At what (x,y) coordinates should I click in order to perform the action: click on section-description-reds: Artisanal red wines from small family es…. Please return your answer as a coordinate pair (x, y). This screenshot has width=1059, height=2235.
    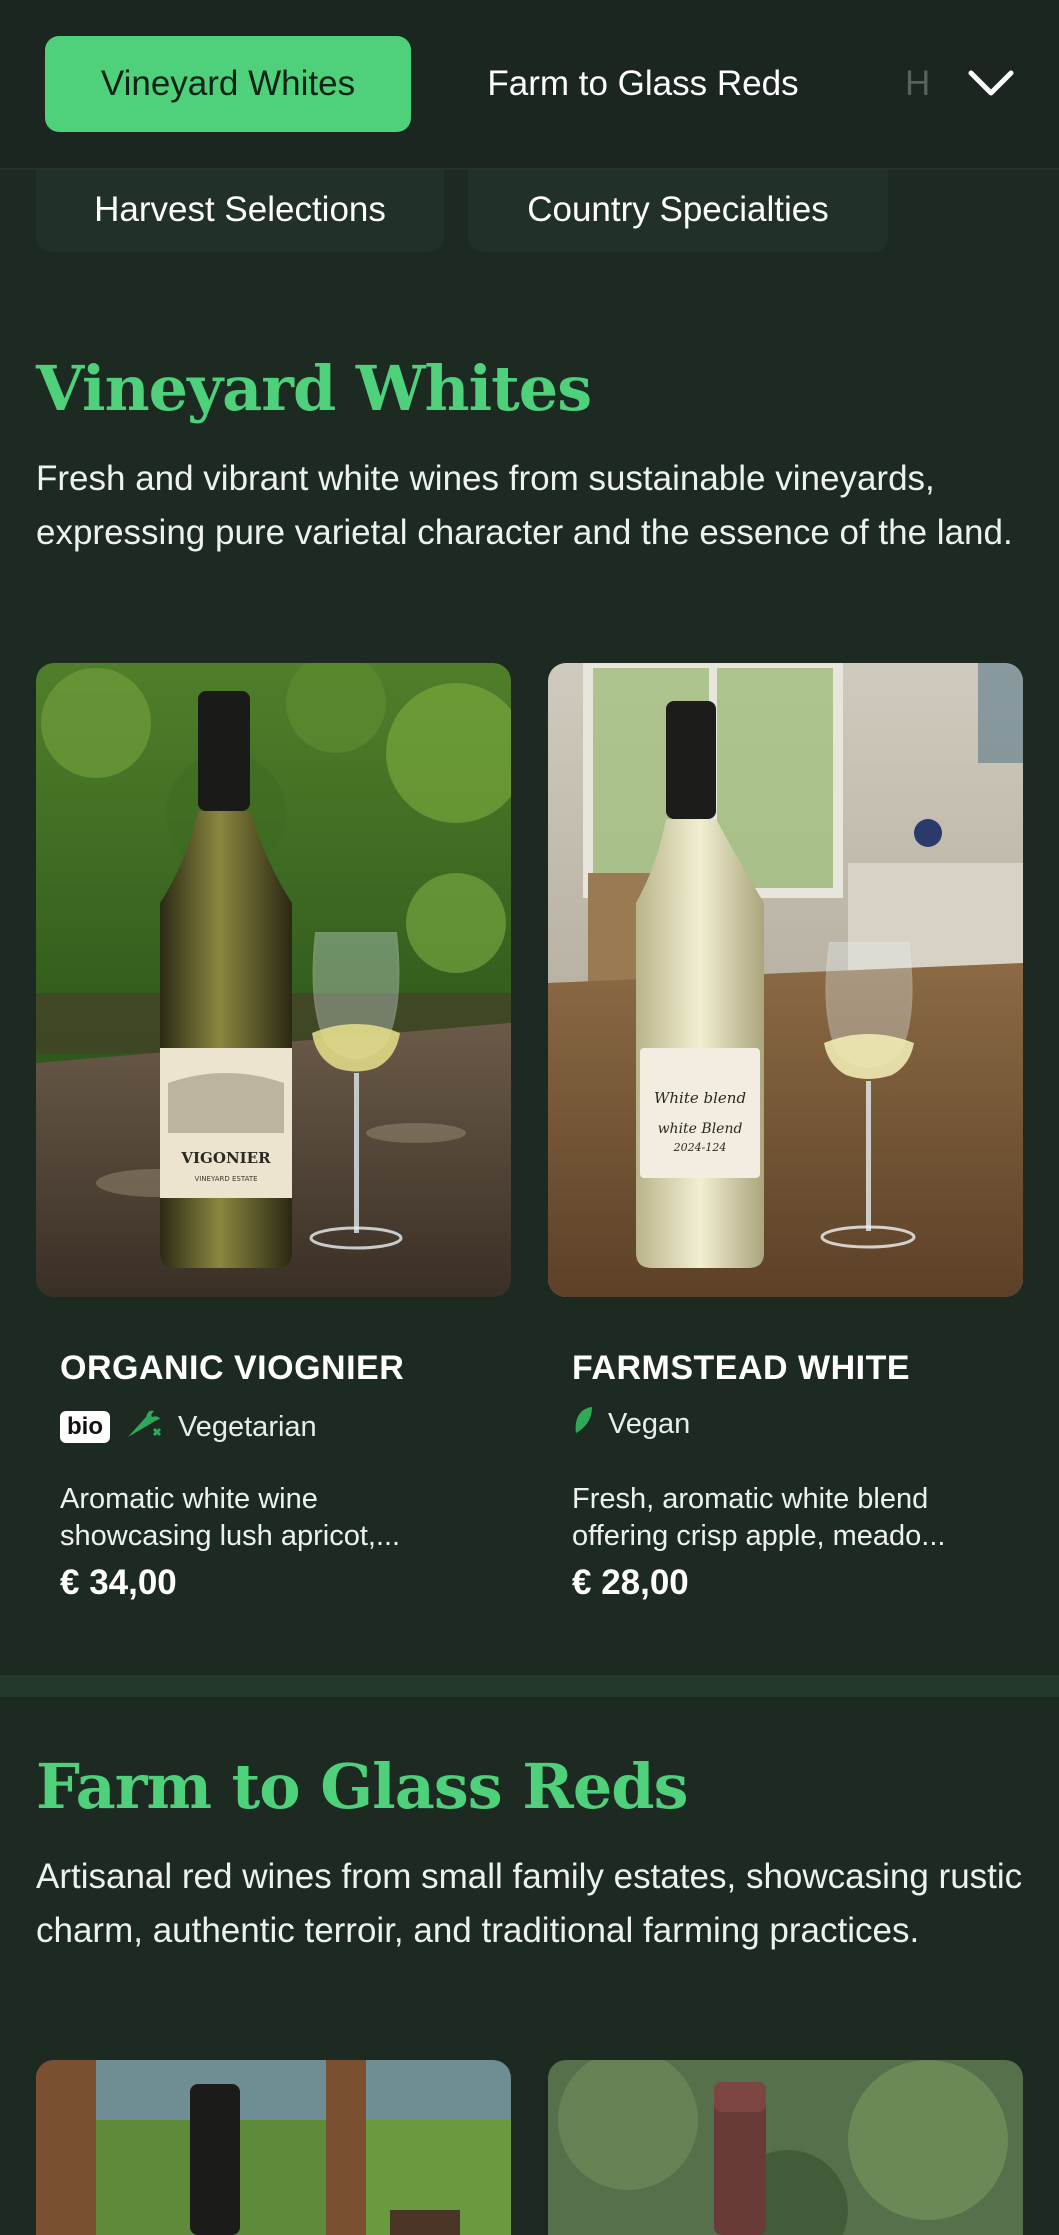
    Looking at the image, I should click on (529, 1903).